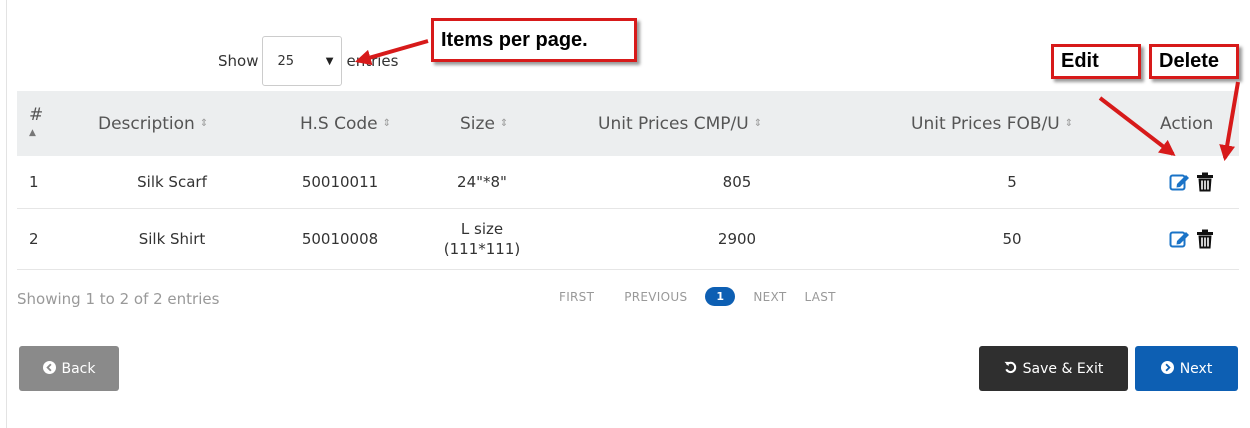 The image size is (1250, 428). What do you see at coordinates (534, 40) in the screenshot?
I see `annotation-items-per-page: Items per page.` at bounding box center [534, 40].